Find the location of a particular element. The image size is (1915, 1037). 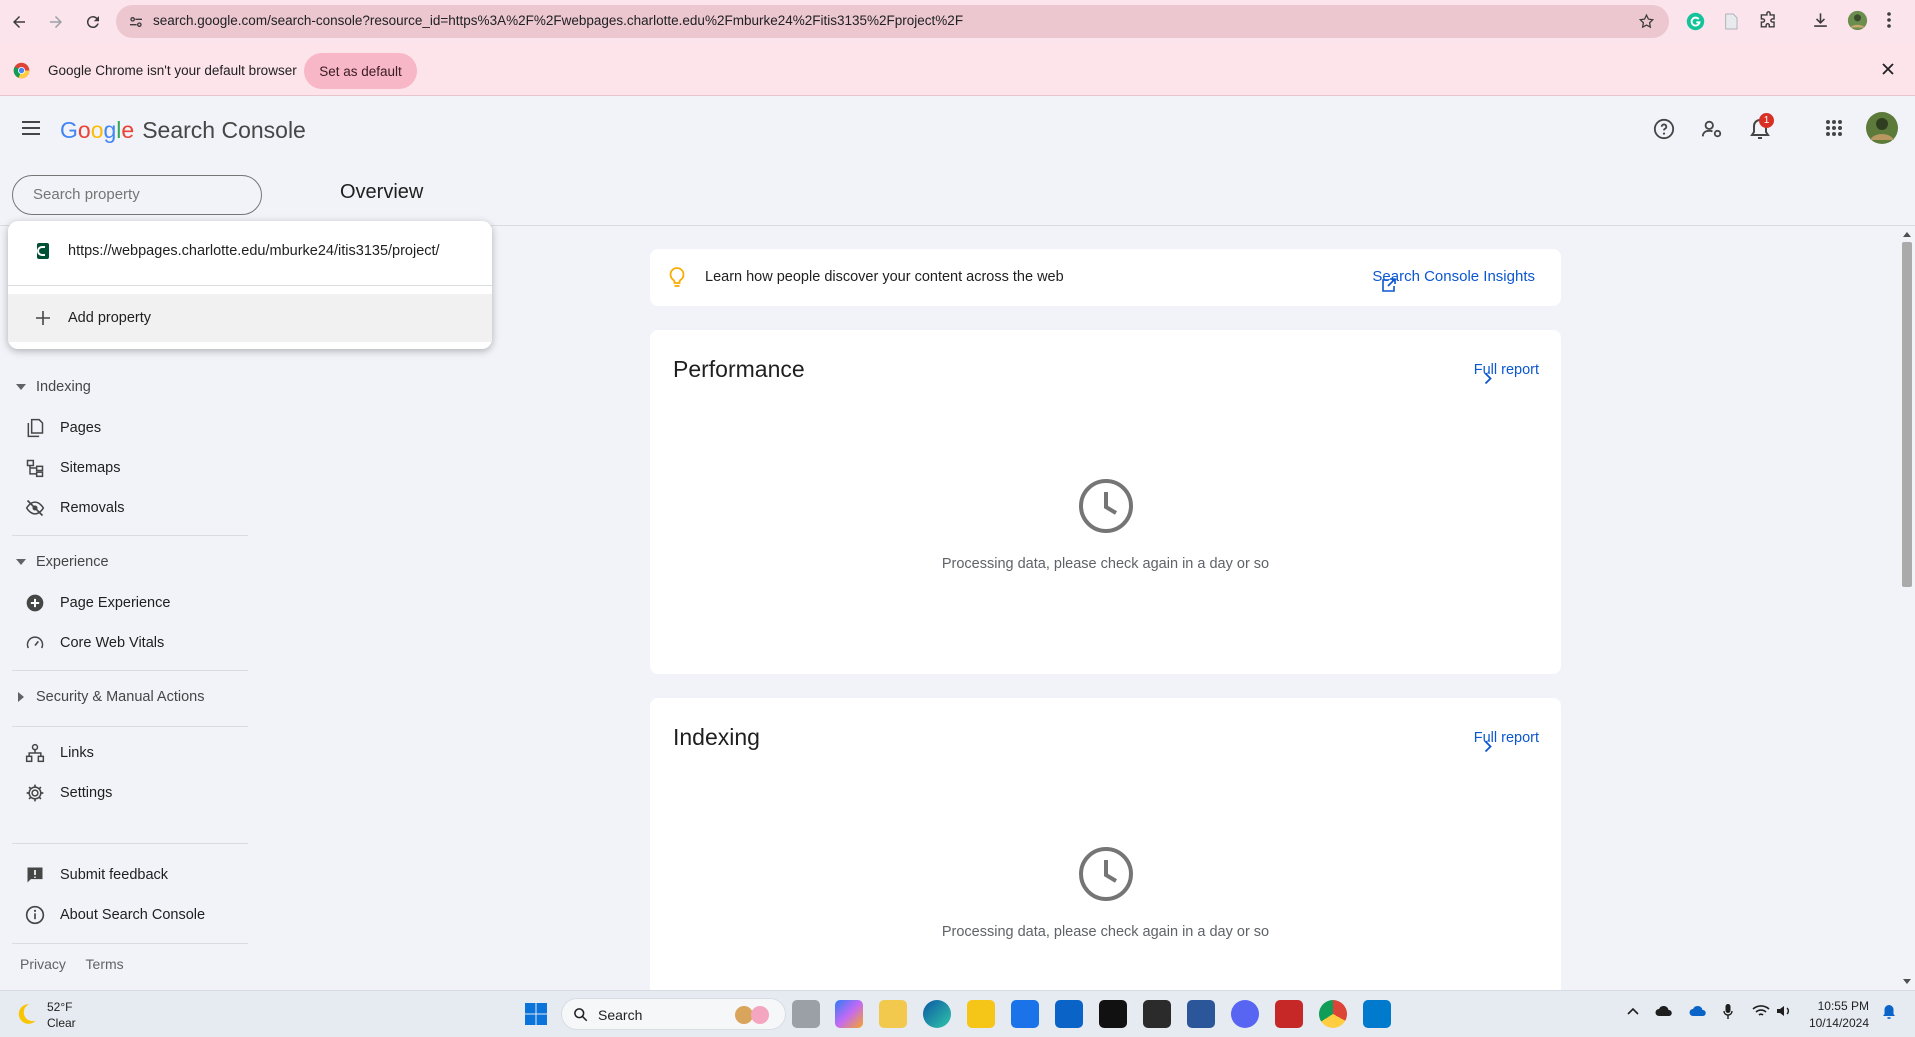

gauge-icon is located at coordinates (35, 643).